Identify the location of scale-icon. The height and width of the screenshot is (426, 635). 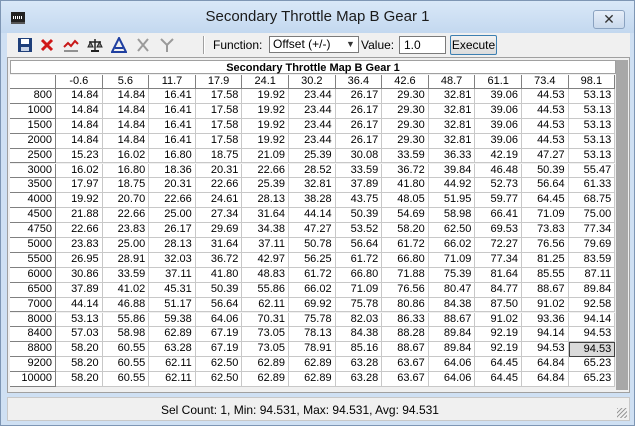
(95, 45).